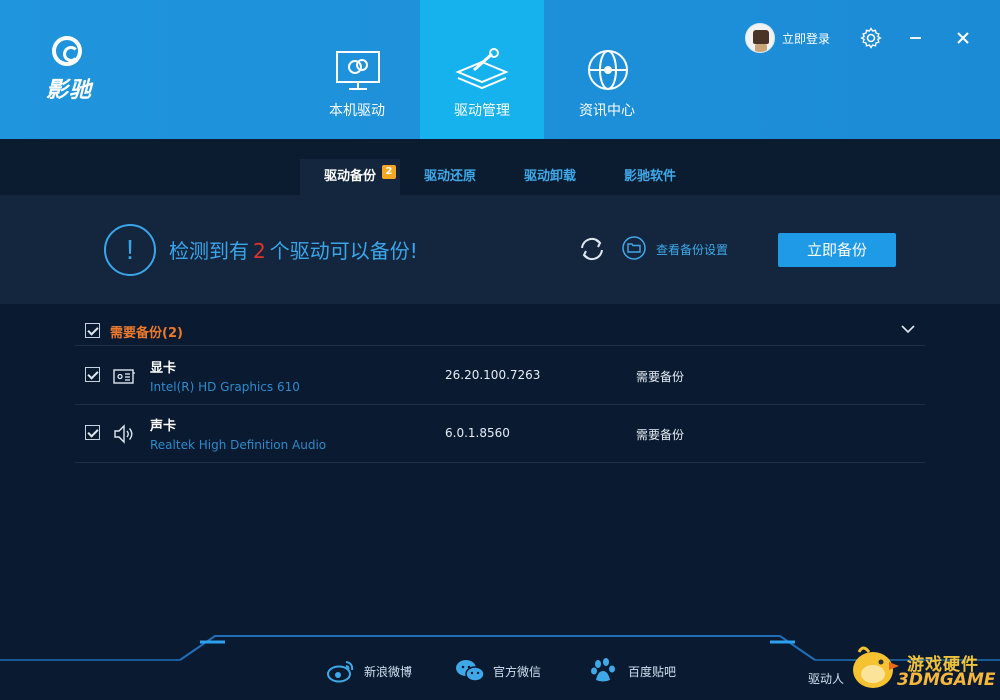 The height and width of the screenshot is (700, 1000). Describe the element at coordinates (130, 250) in the screenshot. I see `exclamation-icon: !` at that location.